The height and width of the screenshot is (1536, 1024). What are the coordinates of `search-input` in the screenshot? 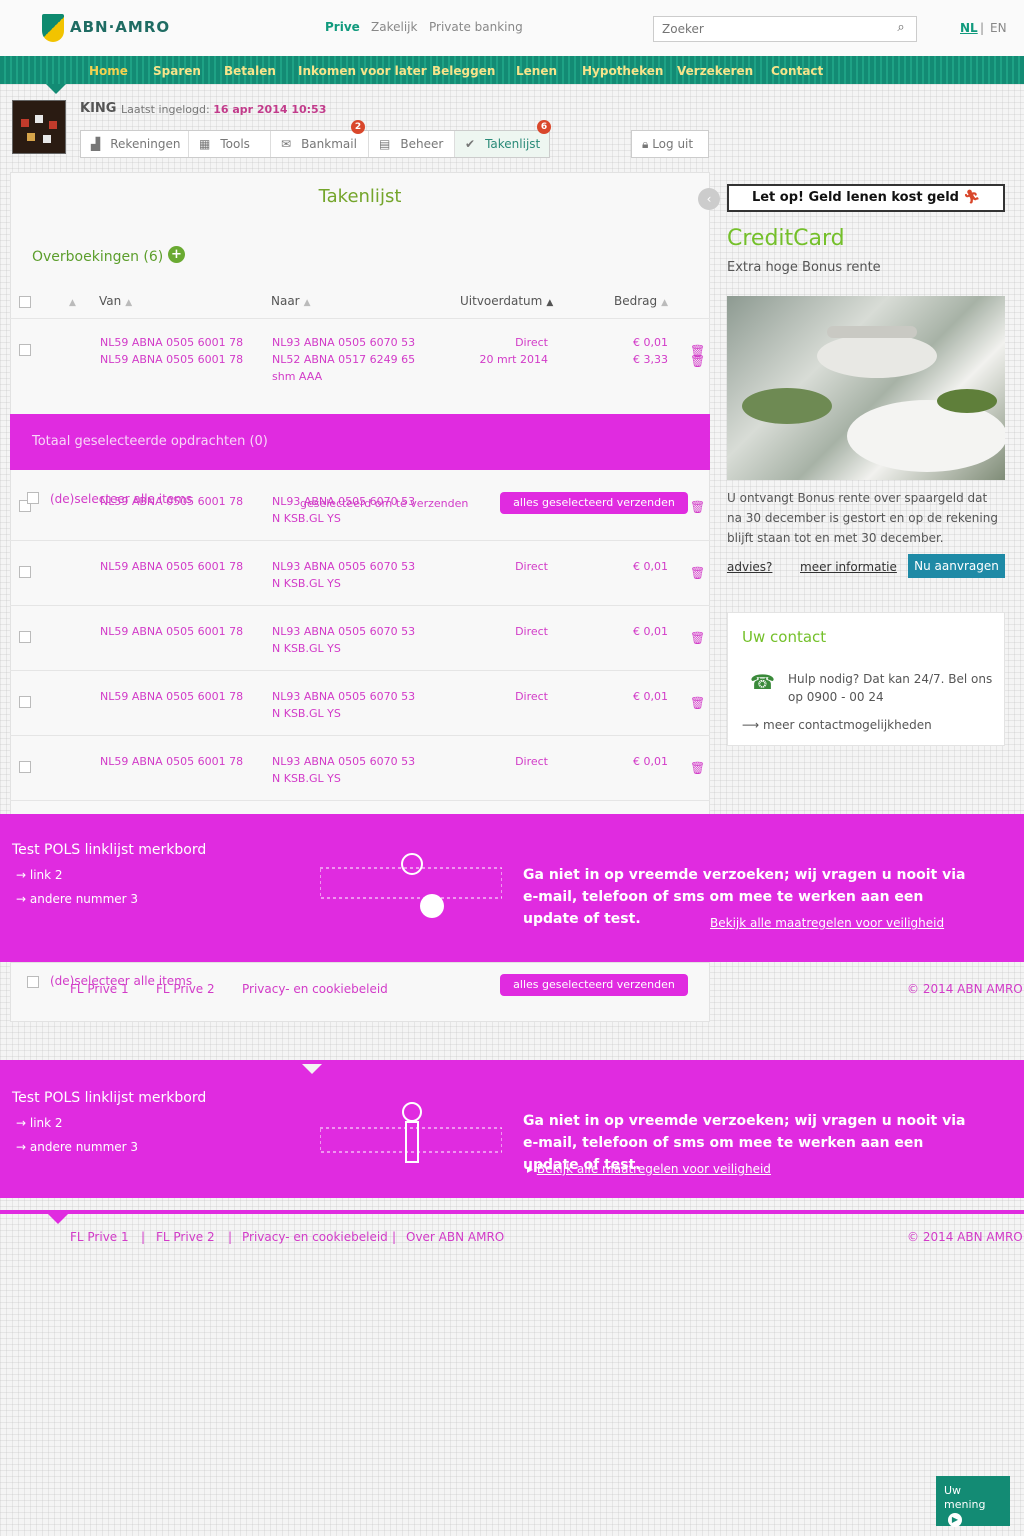 It's located at (785, 29).